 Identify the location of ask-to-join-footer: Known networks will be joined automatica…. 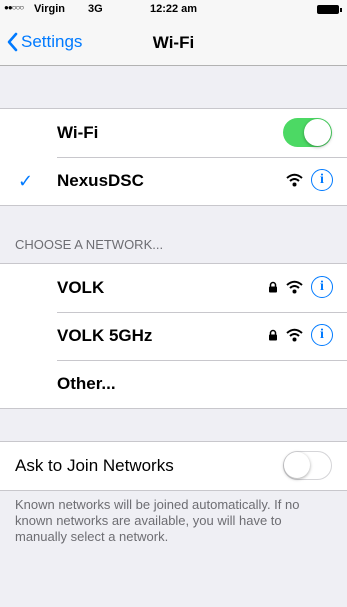
(157, 520).